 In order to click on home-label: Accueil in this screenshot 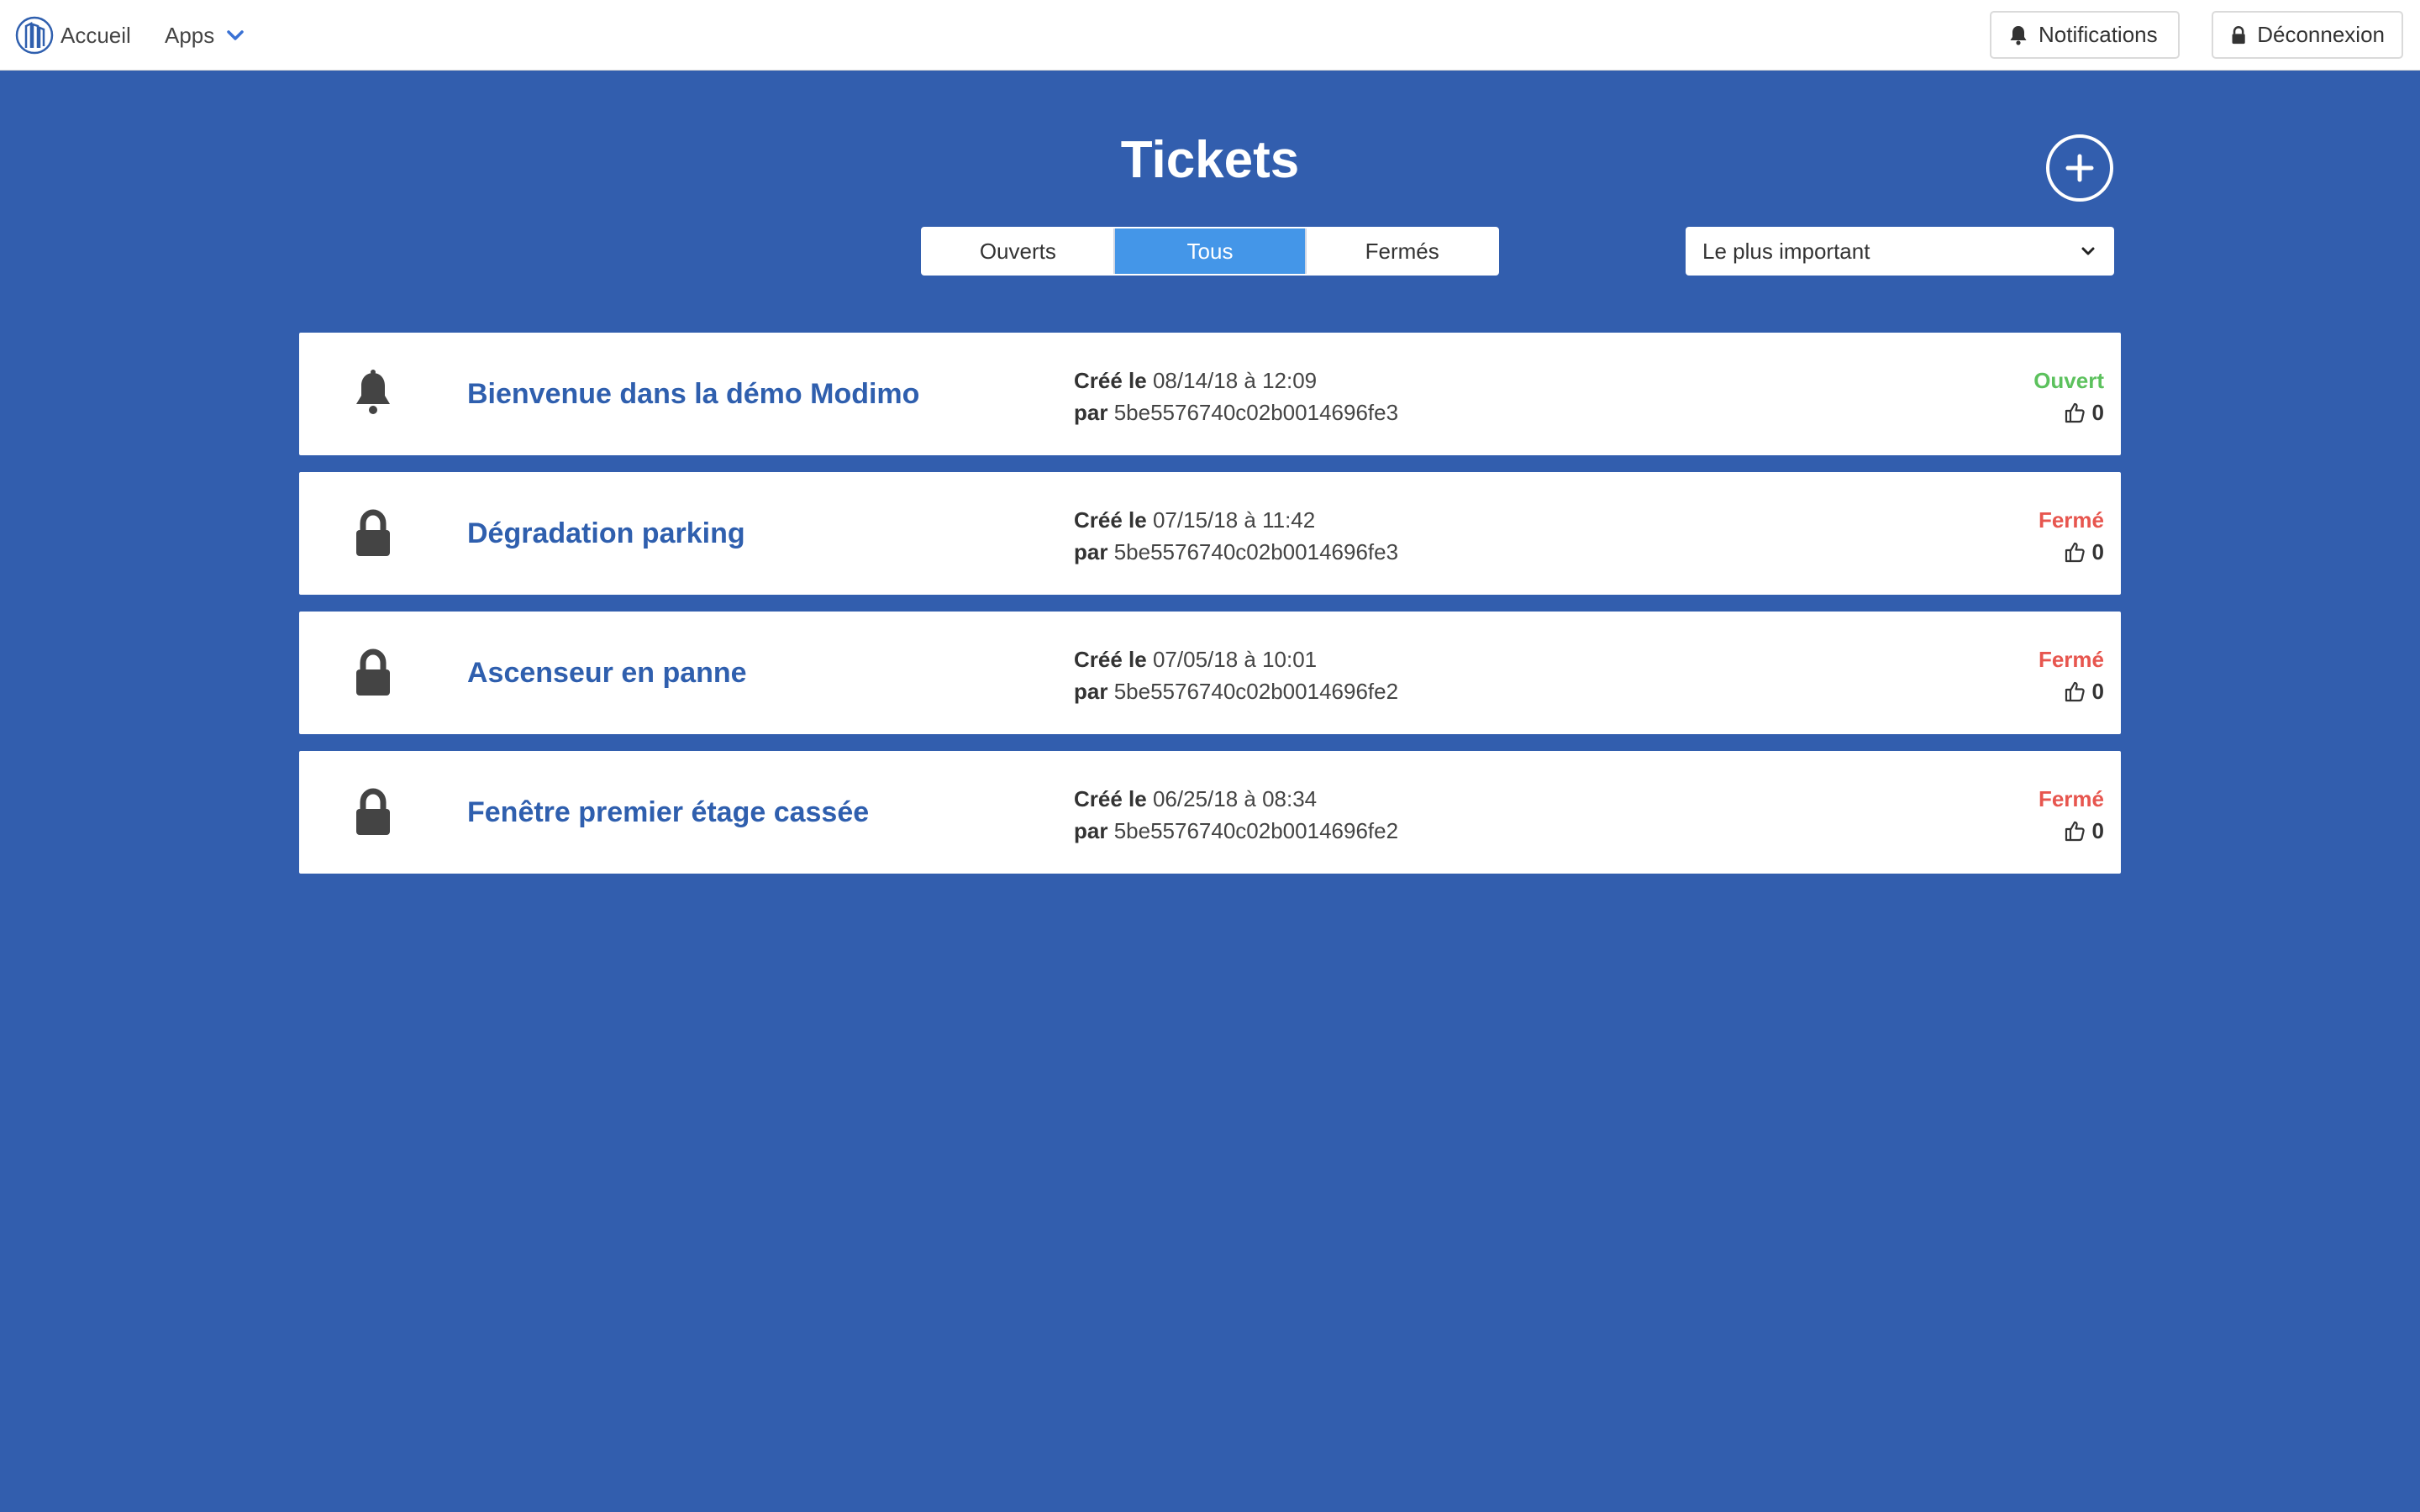, I will do `click(96, 35)`.